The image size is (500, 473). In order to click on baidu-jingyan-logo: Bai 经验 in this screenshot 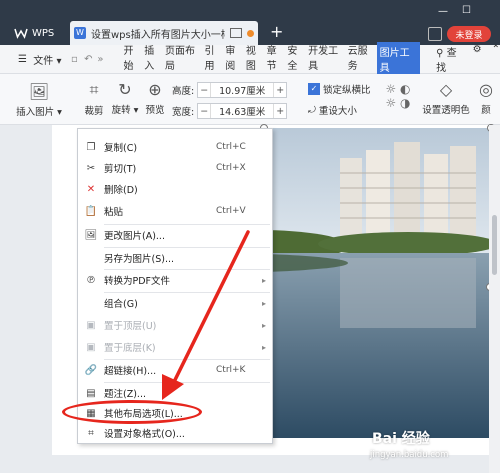, I will do `click(401, 439)`.